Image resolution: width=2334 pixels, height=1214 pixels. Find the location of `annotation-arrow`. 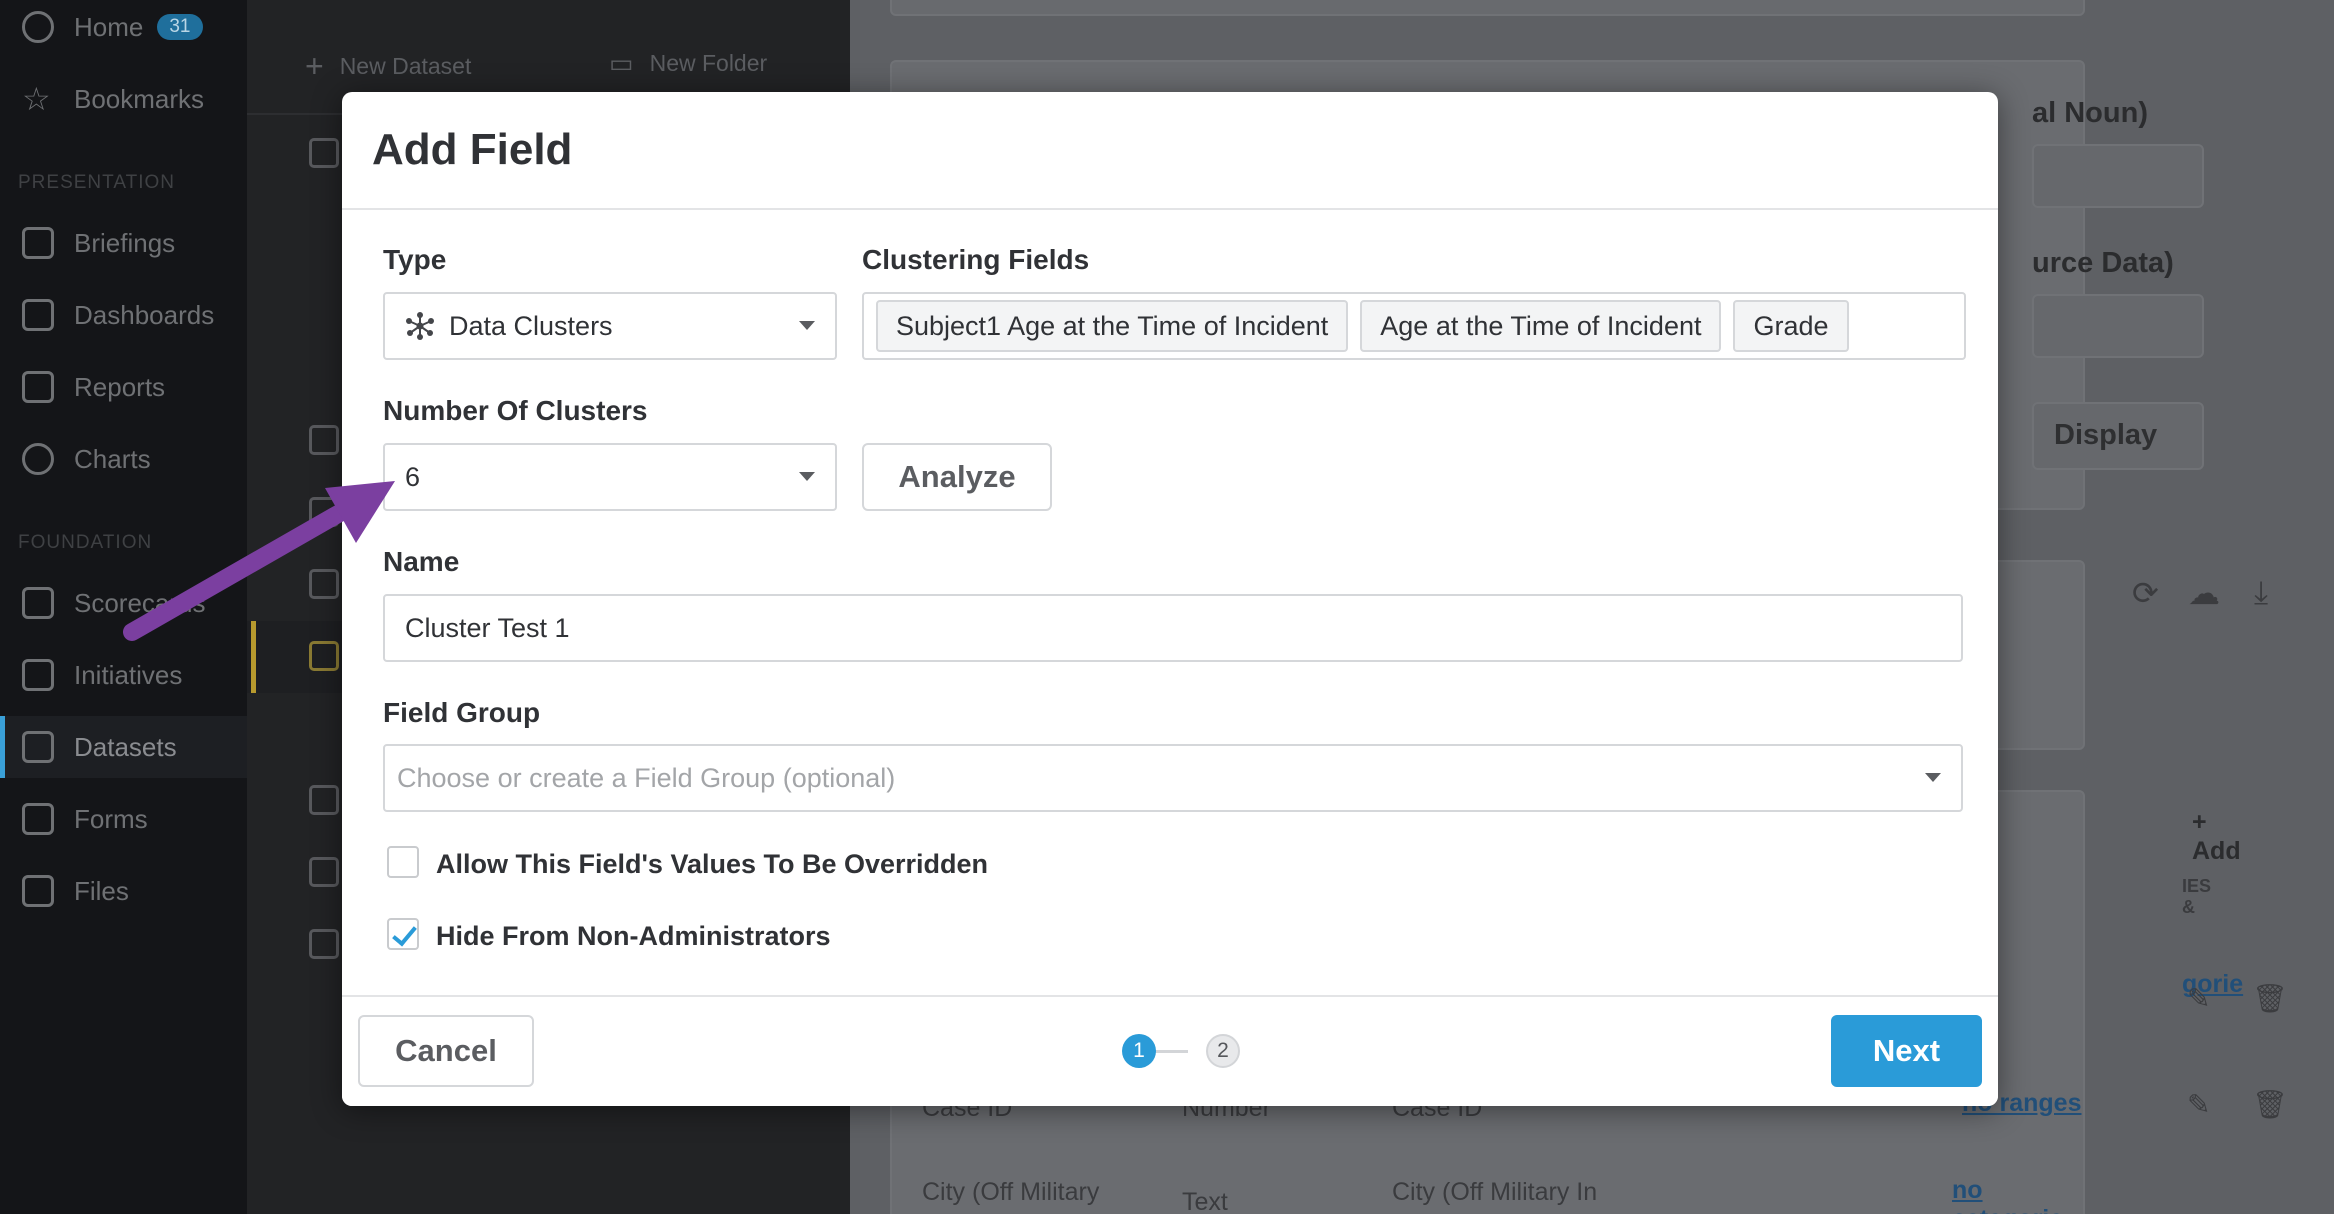

annotation-arrow is located at coordinates (259, 561).